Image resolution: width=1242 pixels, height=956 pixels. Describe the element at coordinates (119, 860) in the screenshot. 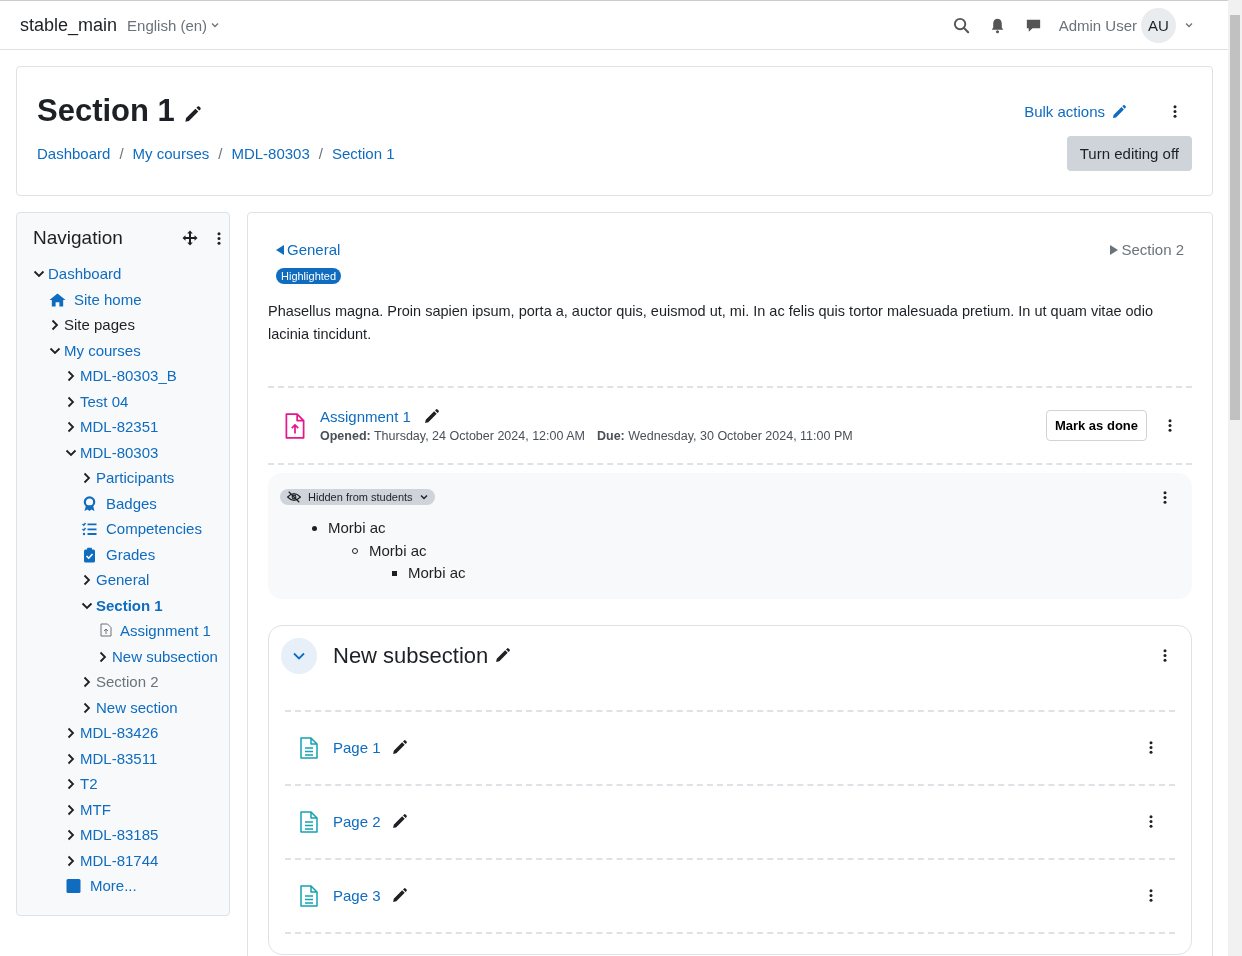

I see `navigation-item: MDL-81744` at that location.